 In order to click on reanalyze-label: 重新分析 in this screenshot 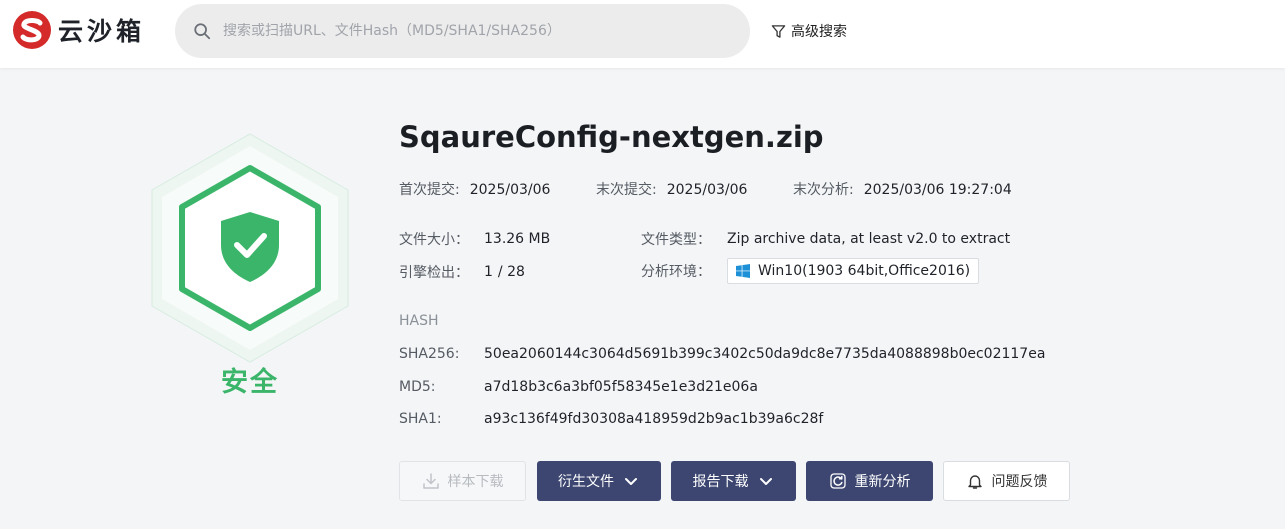, I will do `click(882, 482)`.